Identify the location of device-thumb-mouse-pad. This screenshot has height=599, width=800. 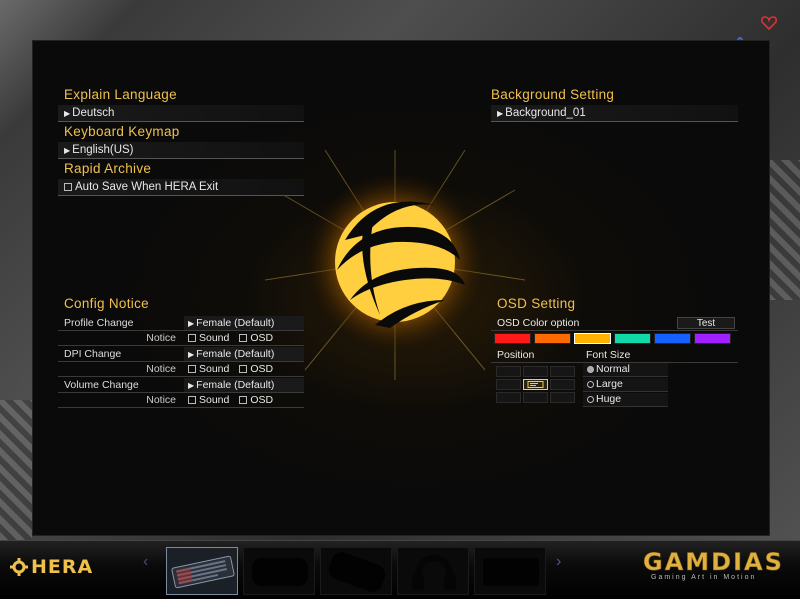
(279, 571).